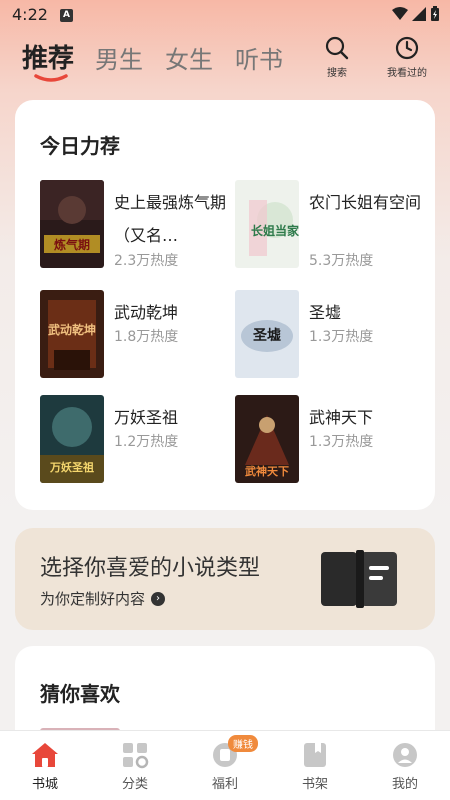 Image resolution: width=450 pixels, height=800 pixels. I want to click on tab-male: 男生, so click(119, 57).